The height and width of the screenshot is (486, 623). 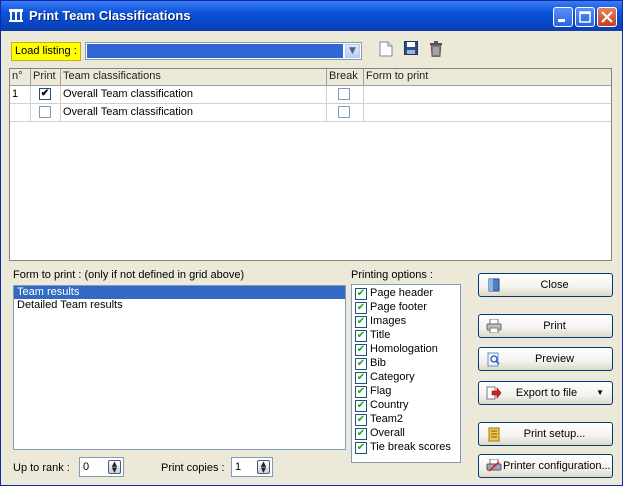 What do you see at coordinates (407, 364) in the screenshot?
I see `option-bib: ✔ Bib` at bounding box center [407, 364].